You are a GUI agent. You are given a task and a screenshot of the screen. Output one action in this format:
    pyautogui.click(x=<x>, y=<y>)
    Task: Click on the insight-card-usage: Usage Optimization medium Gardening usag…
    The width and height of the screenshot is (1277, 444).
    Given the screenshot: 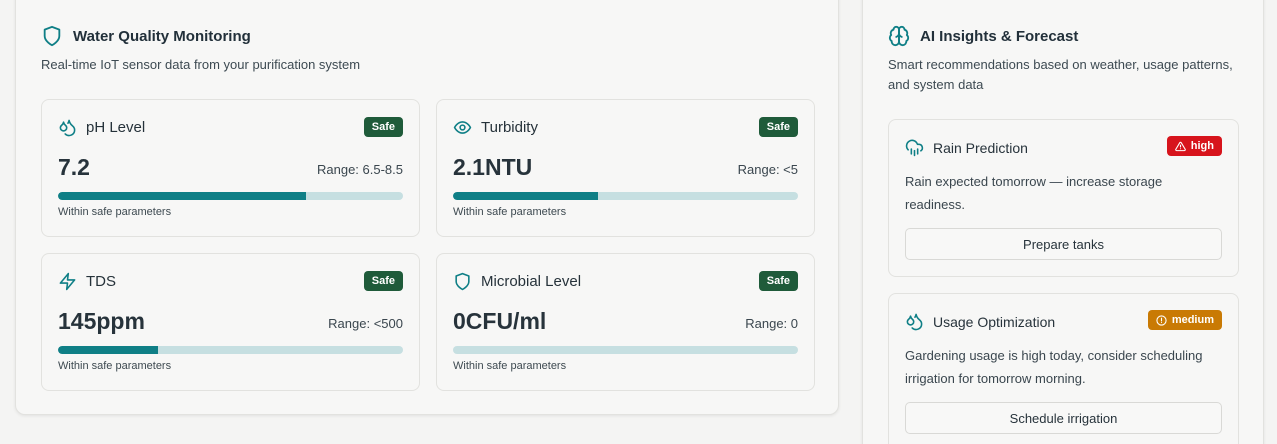 What is the action you would take?
    pyautogui.click(x=1063, y=368)
    